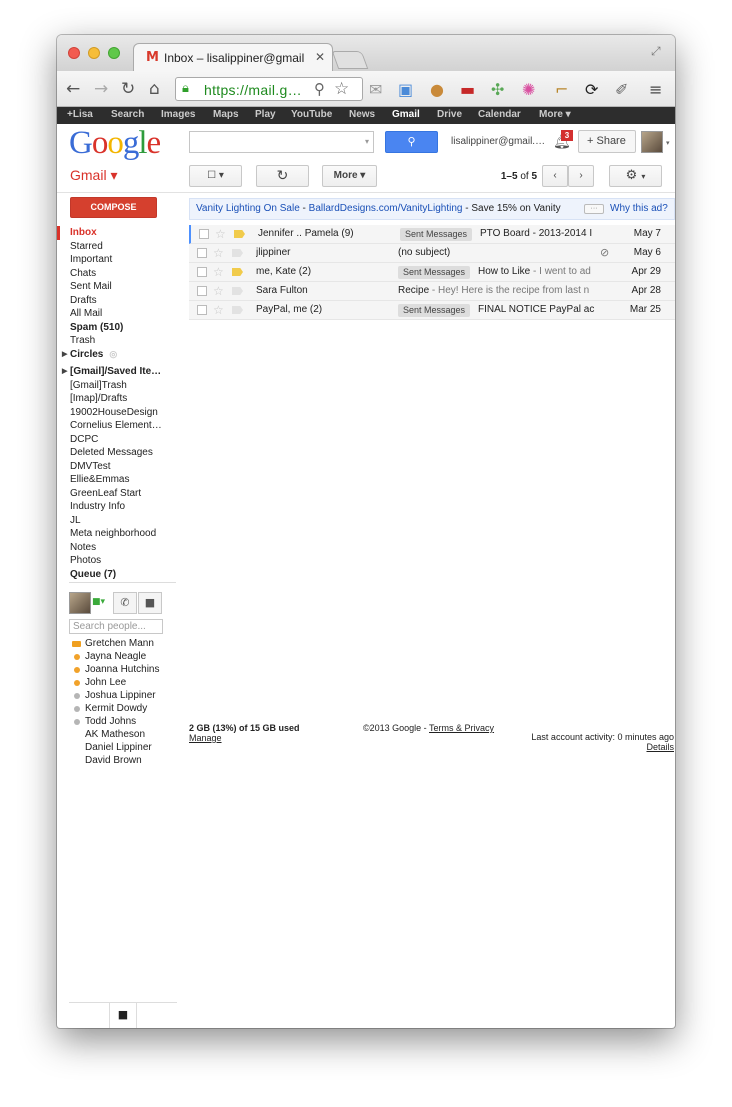  I want to click on search-button: ⚲, so click(411, 142).